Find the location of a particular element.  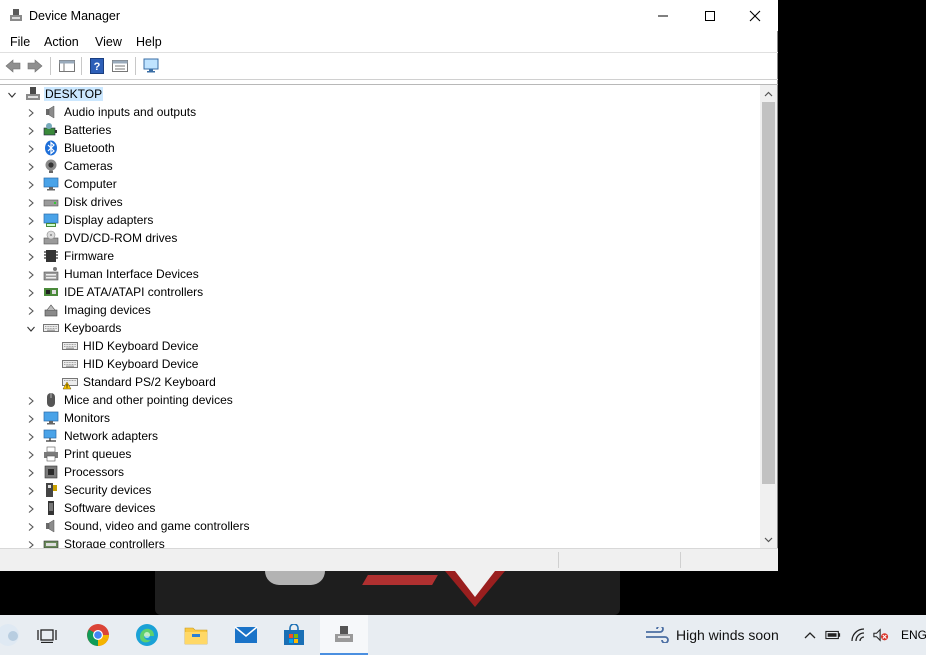

file-explorer-taskbar-button is located at coordinates (196, 635).